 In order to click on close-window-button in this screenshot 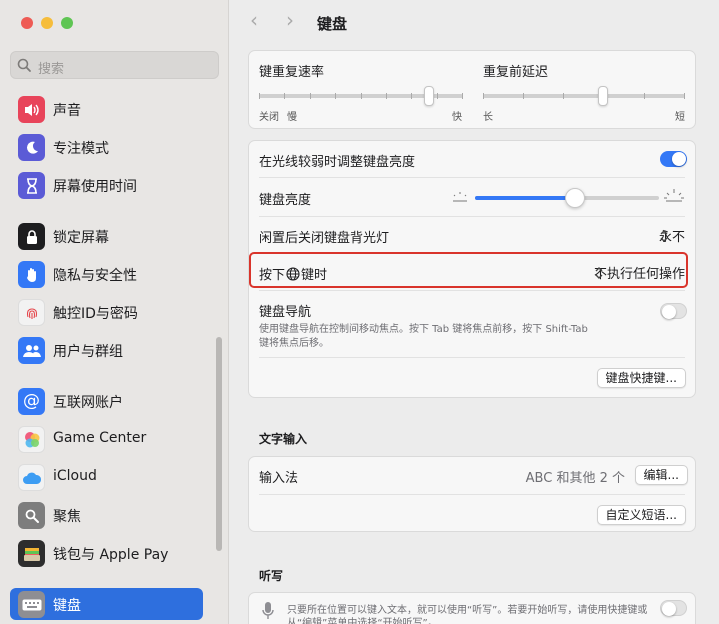, I will do `click(27, 23)`.